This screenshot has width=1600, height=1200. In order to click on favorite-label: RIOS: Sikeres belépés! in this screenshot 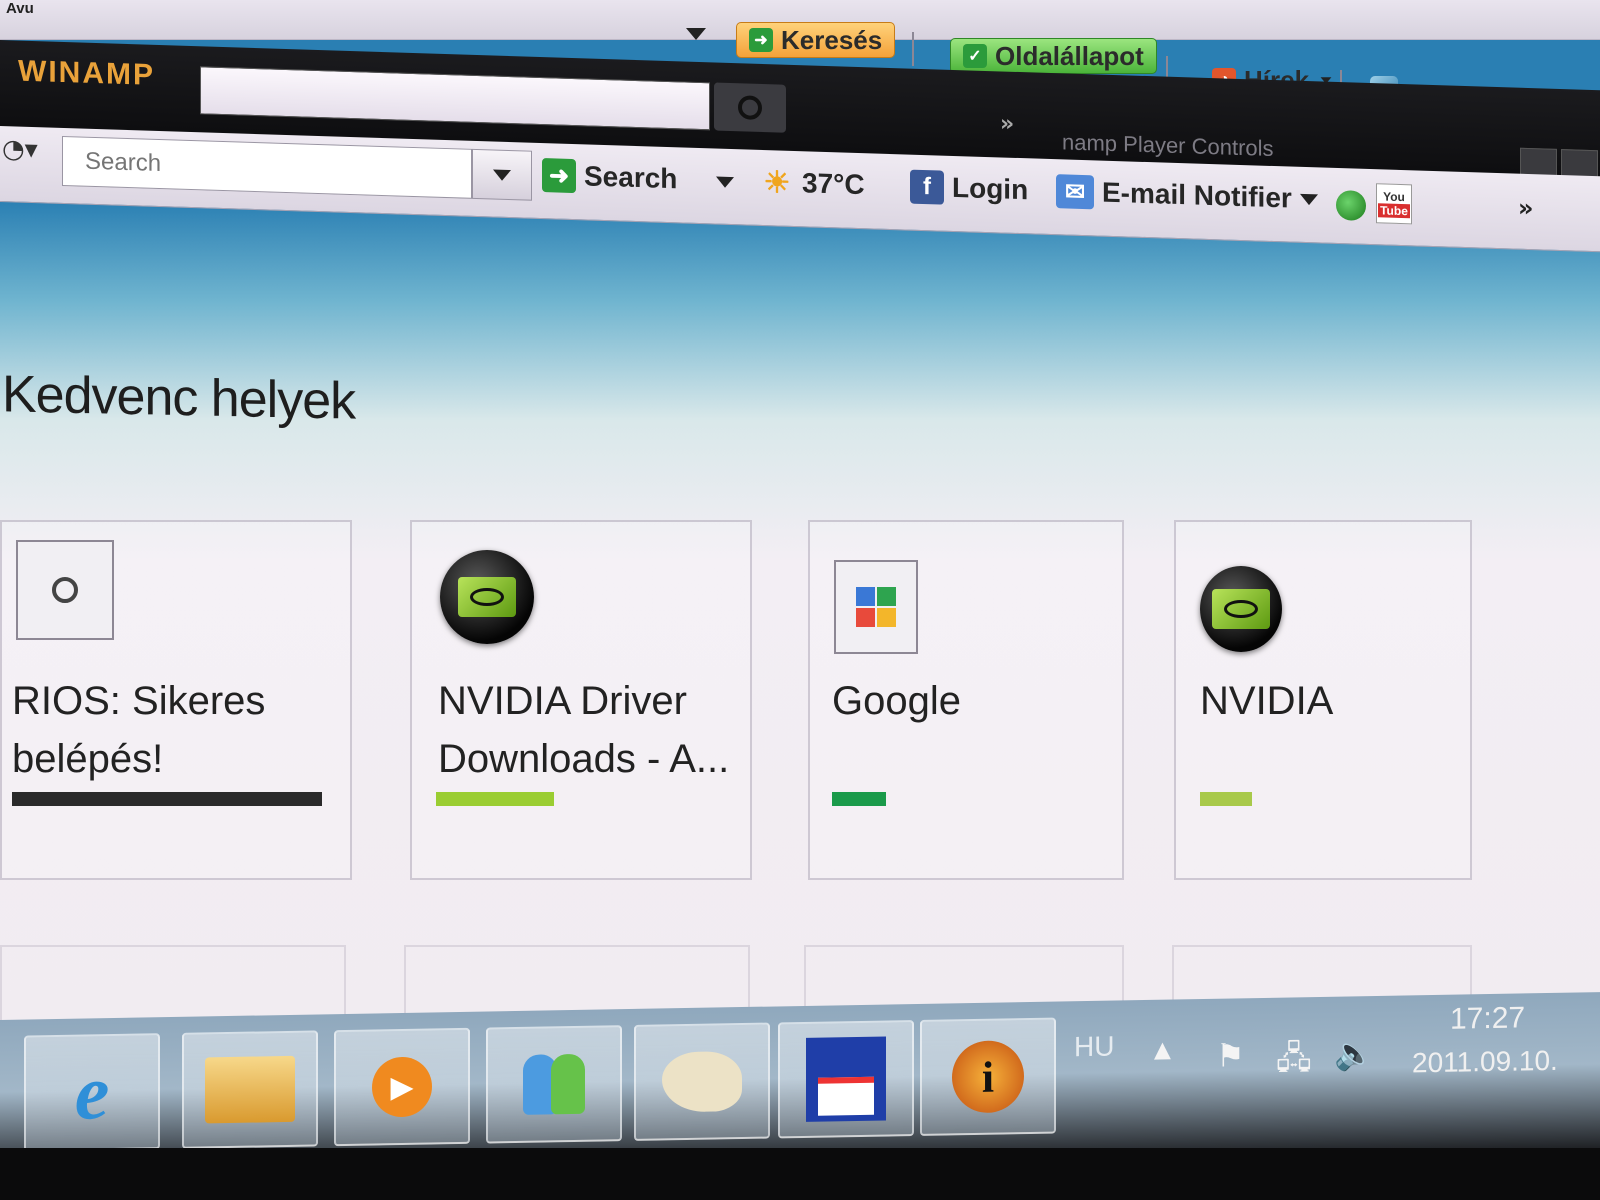, I will do `click(139, 730)`.